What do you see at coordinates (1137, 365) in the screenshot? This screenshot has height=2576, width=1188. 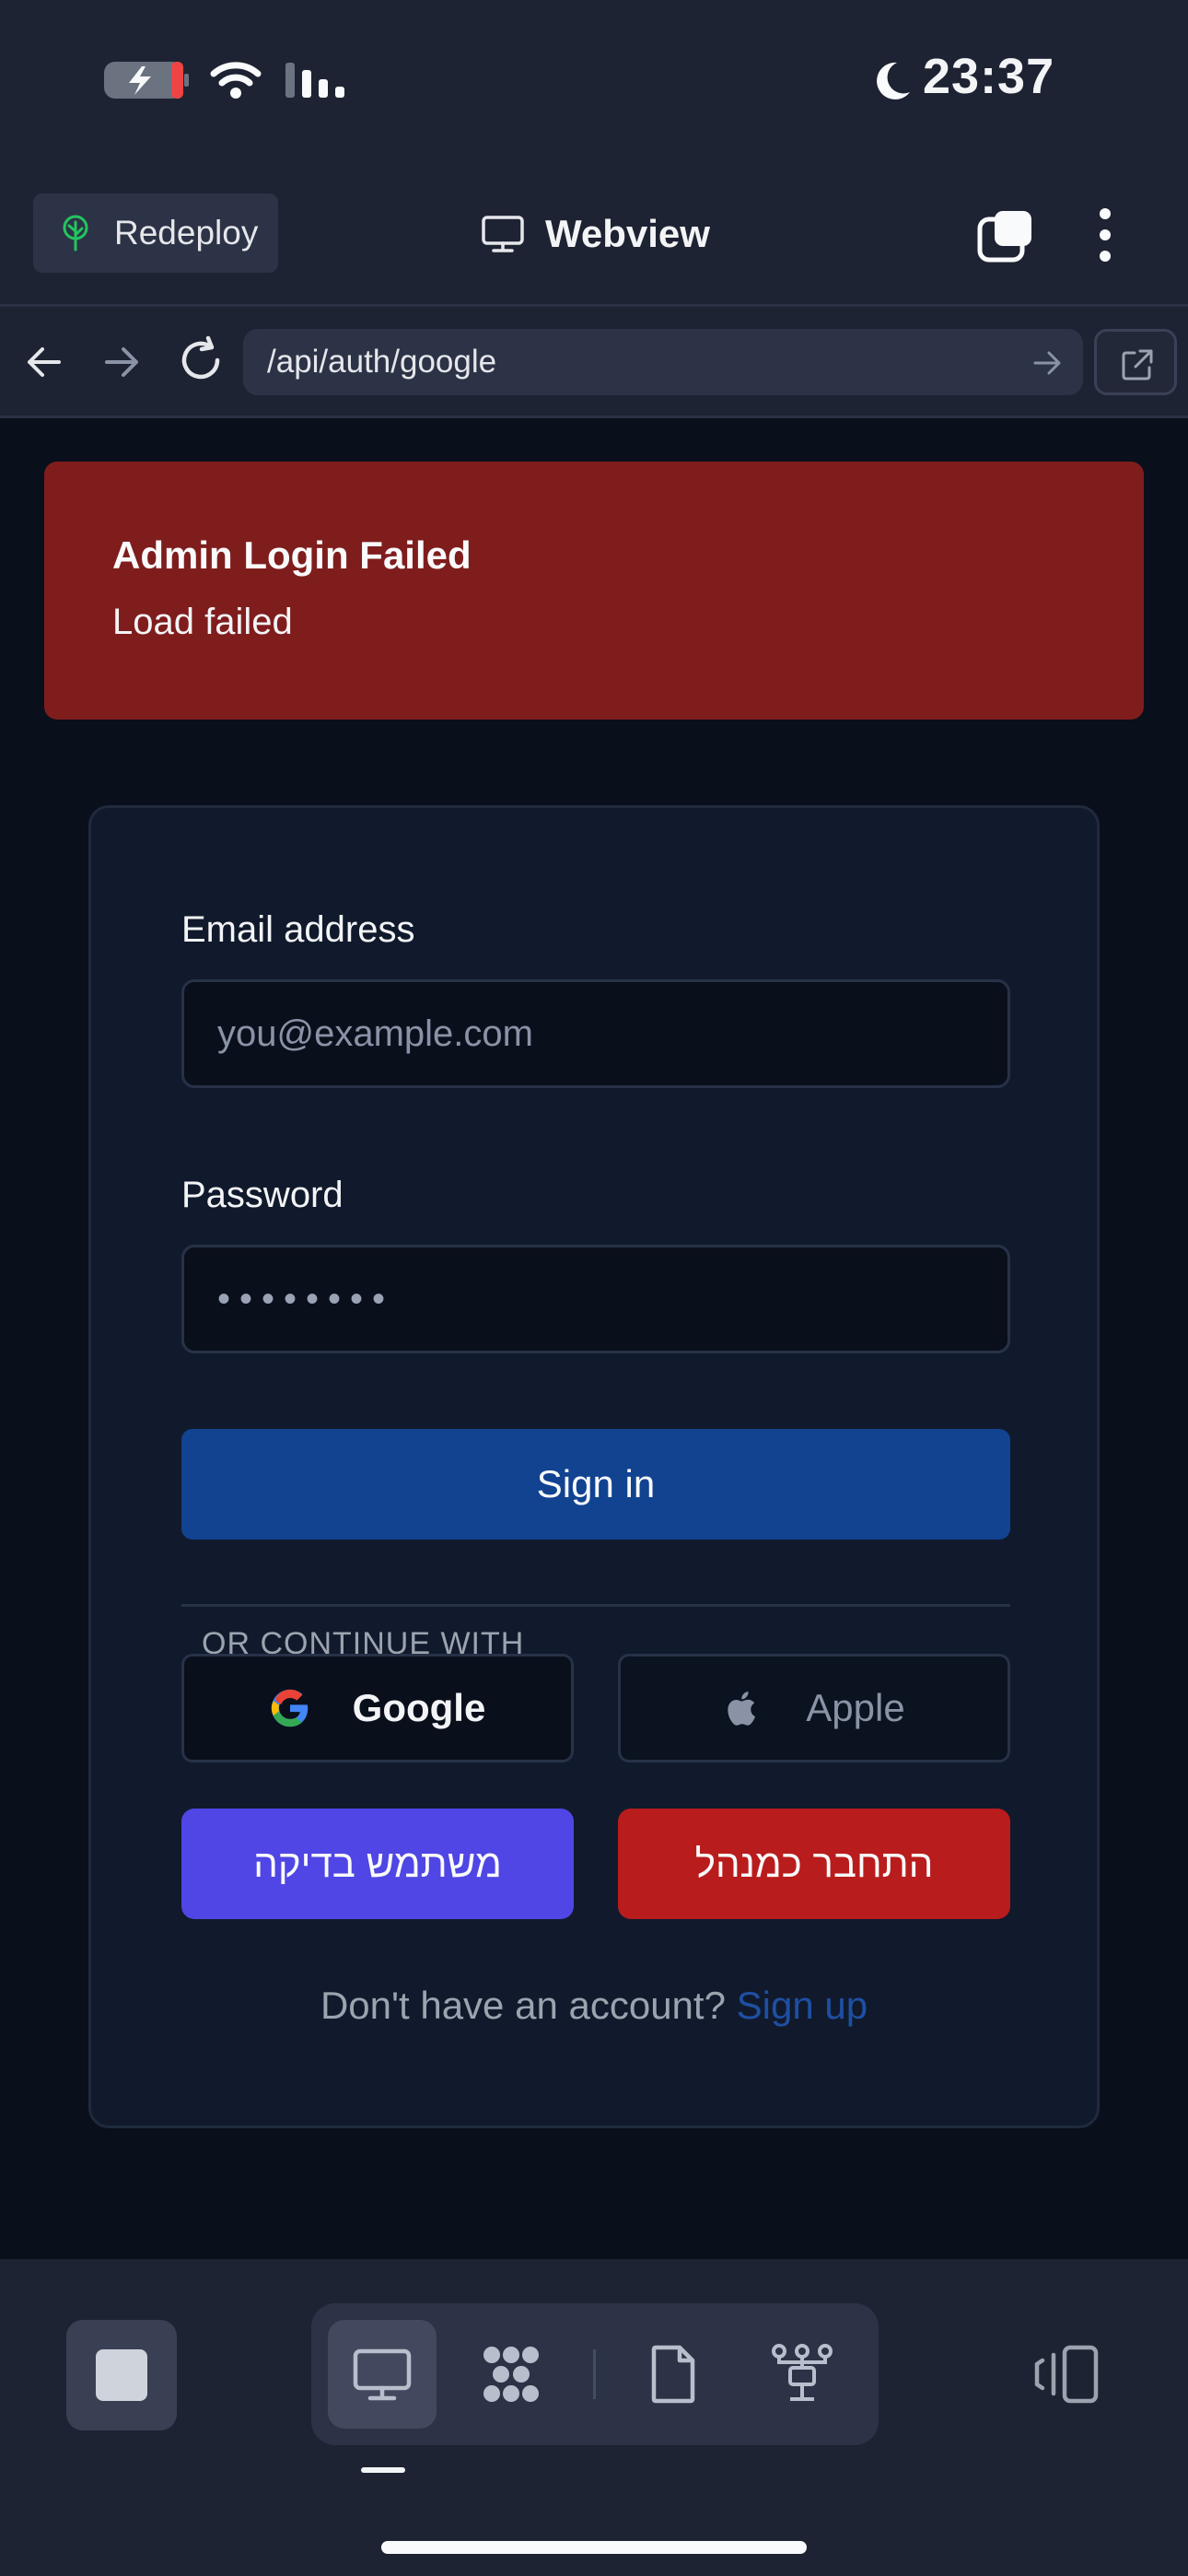 I see `external-link-icon` at bounding box center [1137, 365].